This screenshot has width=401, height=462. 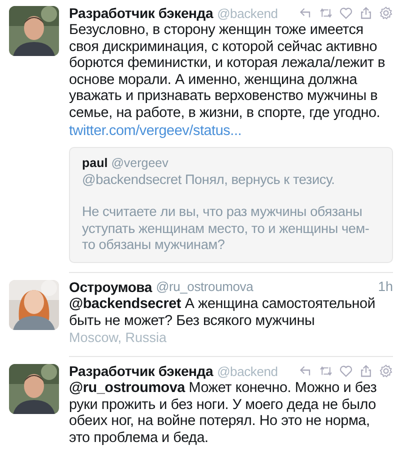 I want to click on tweet-text: @backendsecret А женщина самостоятельной быть не может? Без всякого мужчины, so click(x=222, y=313).